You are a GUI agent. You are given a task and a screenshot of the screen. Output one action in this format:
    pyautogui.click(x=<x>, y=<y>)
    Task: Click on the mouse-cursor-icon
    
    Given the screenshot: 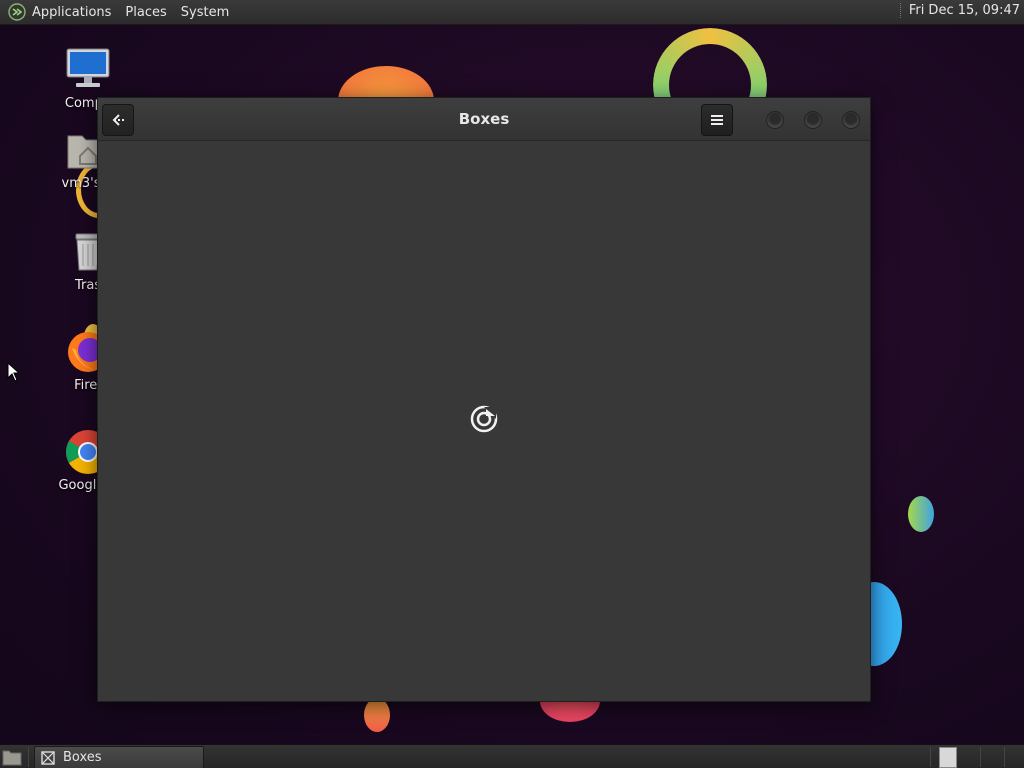 What is the action you would take?
    pyautogui.click(x=13, y=372)
    